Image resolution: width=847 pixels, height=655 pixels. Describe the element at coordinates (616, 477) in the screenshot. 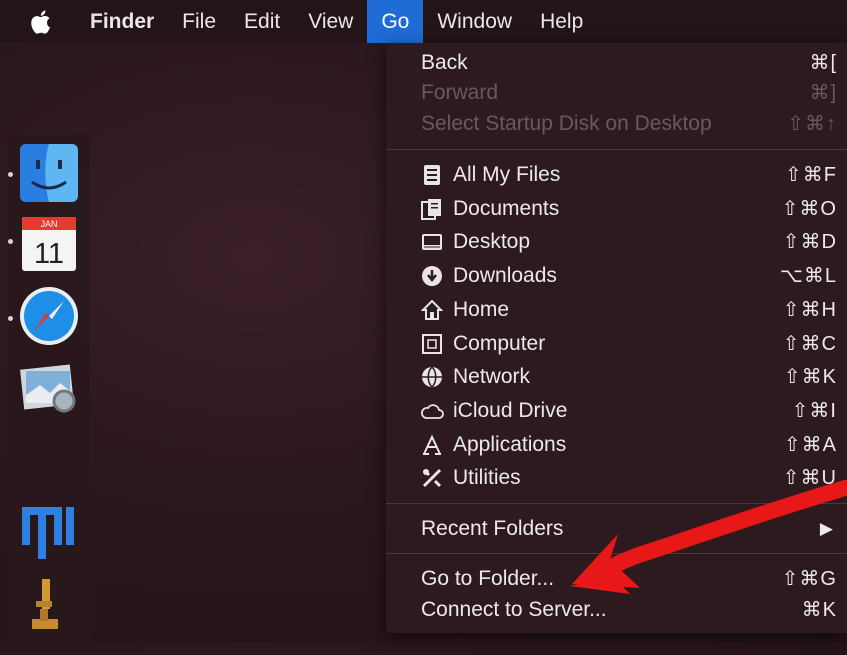

I see `menu-item-utilities: Utilities ⇧⌘U` at that location.